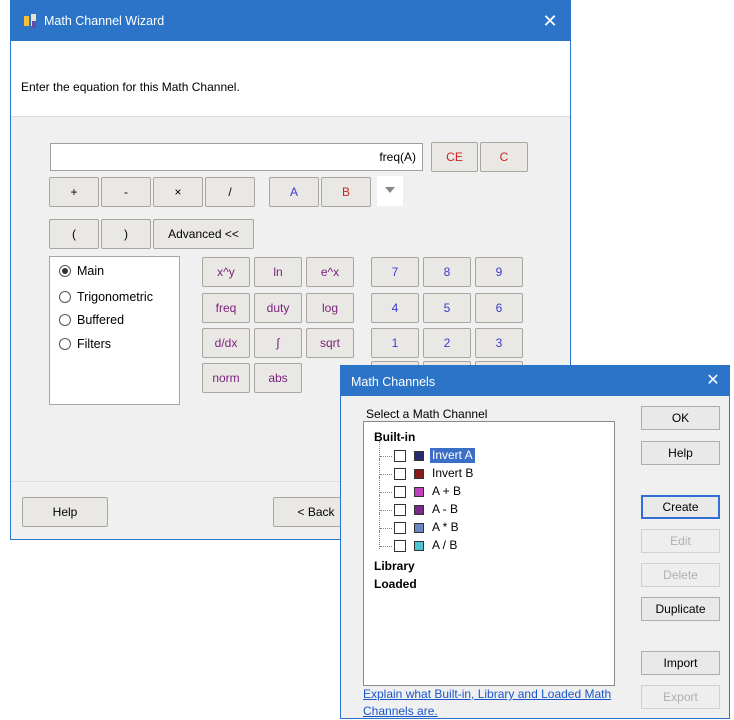  I want to click on duplicate-button: Duplicate, so click(680, 609).